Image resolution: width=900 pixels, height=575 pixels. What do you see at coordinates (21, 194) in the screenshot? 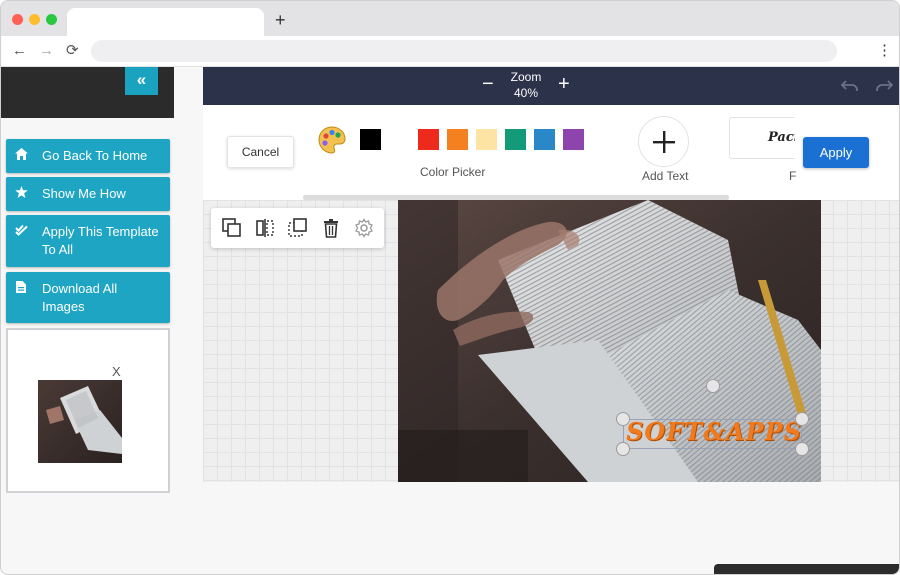
I see `star-icon` at bounding box center [21, 194].